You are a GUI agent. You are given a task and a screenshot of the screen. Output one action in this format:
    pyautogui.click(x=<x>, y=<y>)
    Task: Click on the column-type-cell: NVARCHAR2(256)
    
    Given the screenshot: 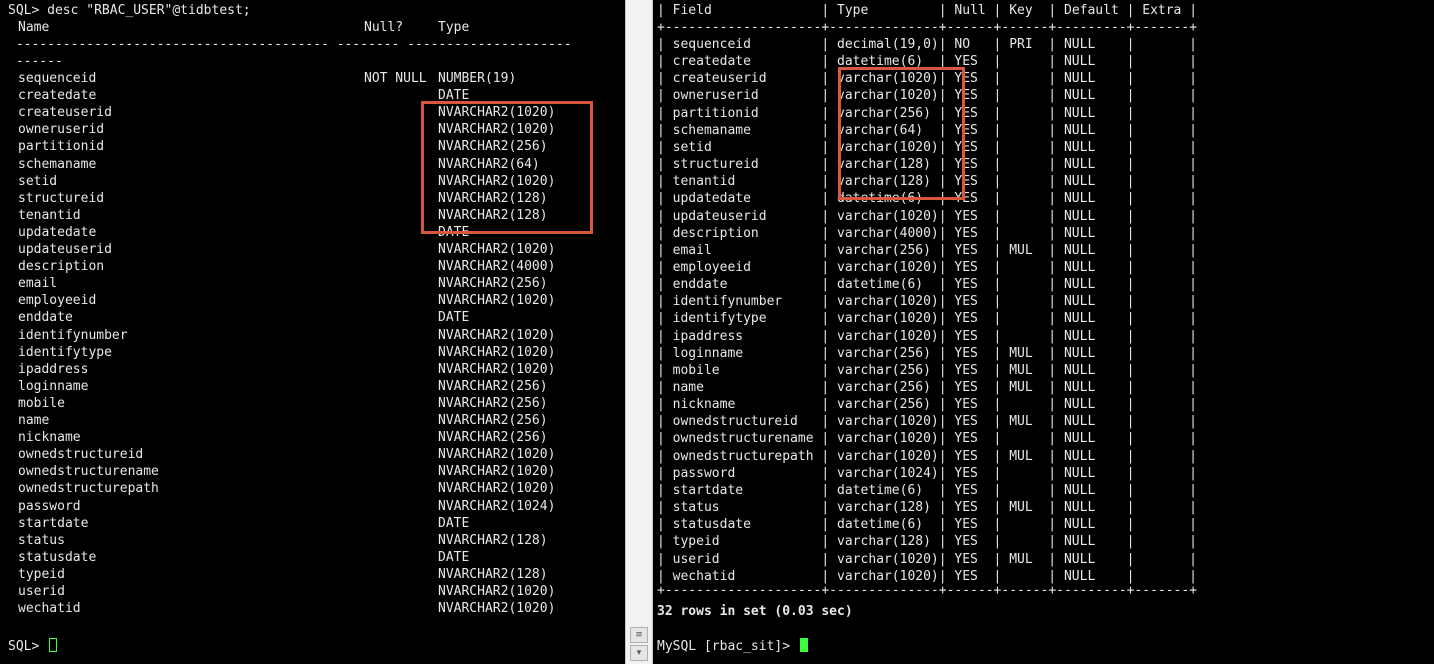 What is the action you would take?
    pyautogui.click(x=493, y=403)
    